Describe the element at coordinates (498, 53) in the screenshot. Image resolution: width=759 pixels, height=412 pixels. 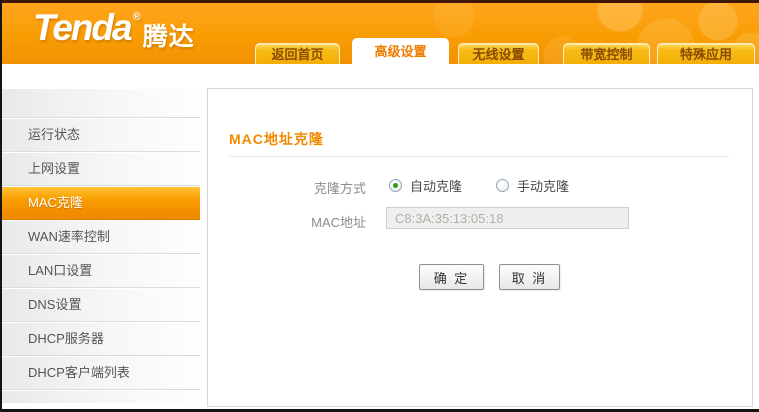
I see `tab-wireless-settings: 无线设置` at that location.